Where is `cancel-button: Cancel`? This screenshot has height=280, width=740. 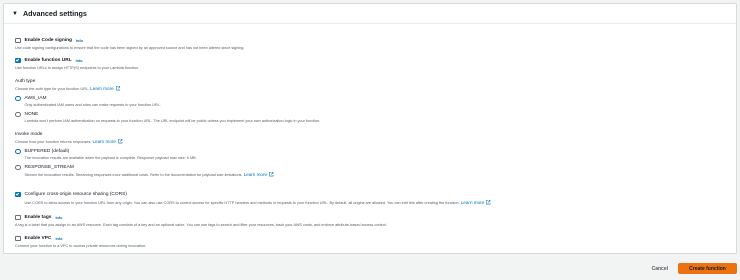
cancel-button: Cancel is located at coordinates (660, 268).